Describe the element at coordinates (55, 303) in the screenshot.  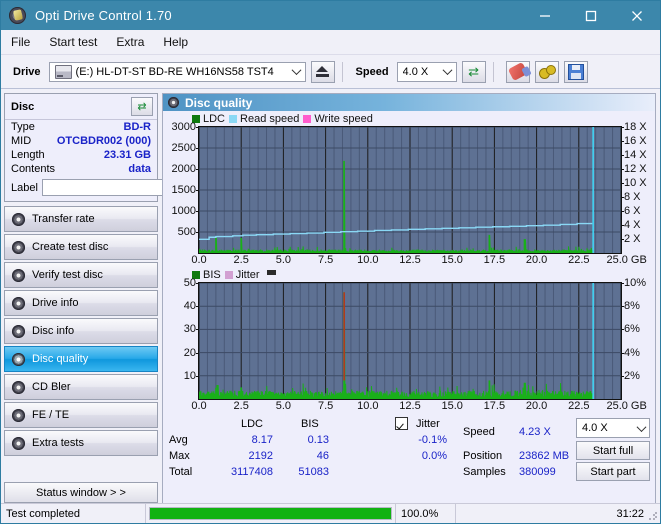
I see `sidebar-item-label: Drive info` at that location.